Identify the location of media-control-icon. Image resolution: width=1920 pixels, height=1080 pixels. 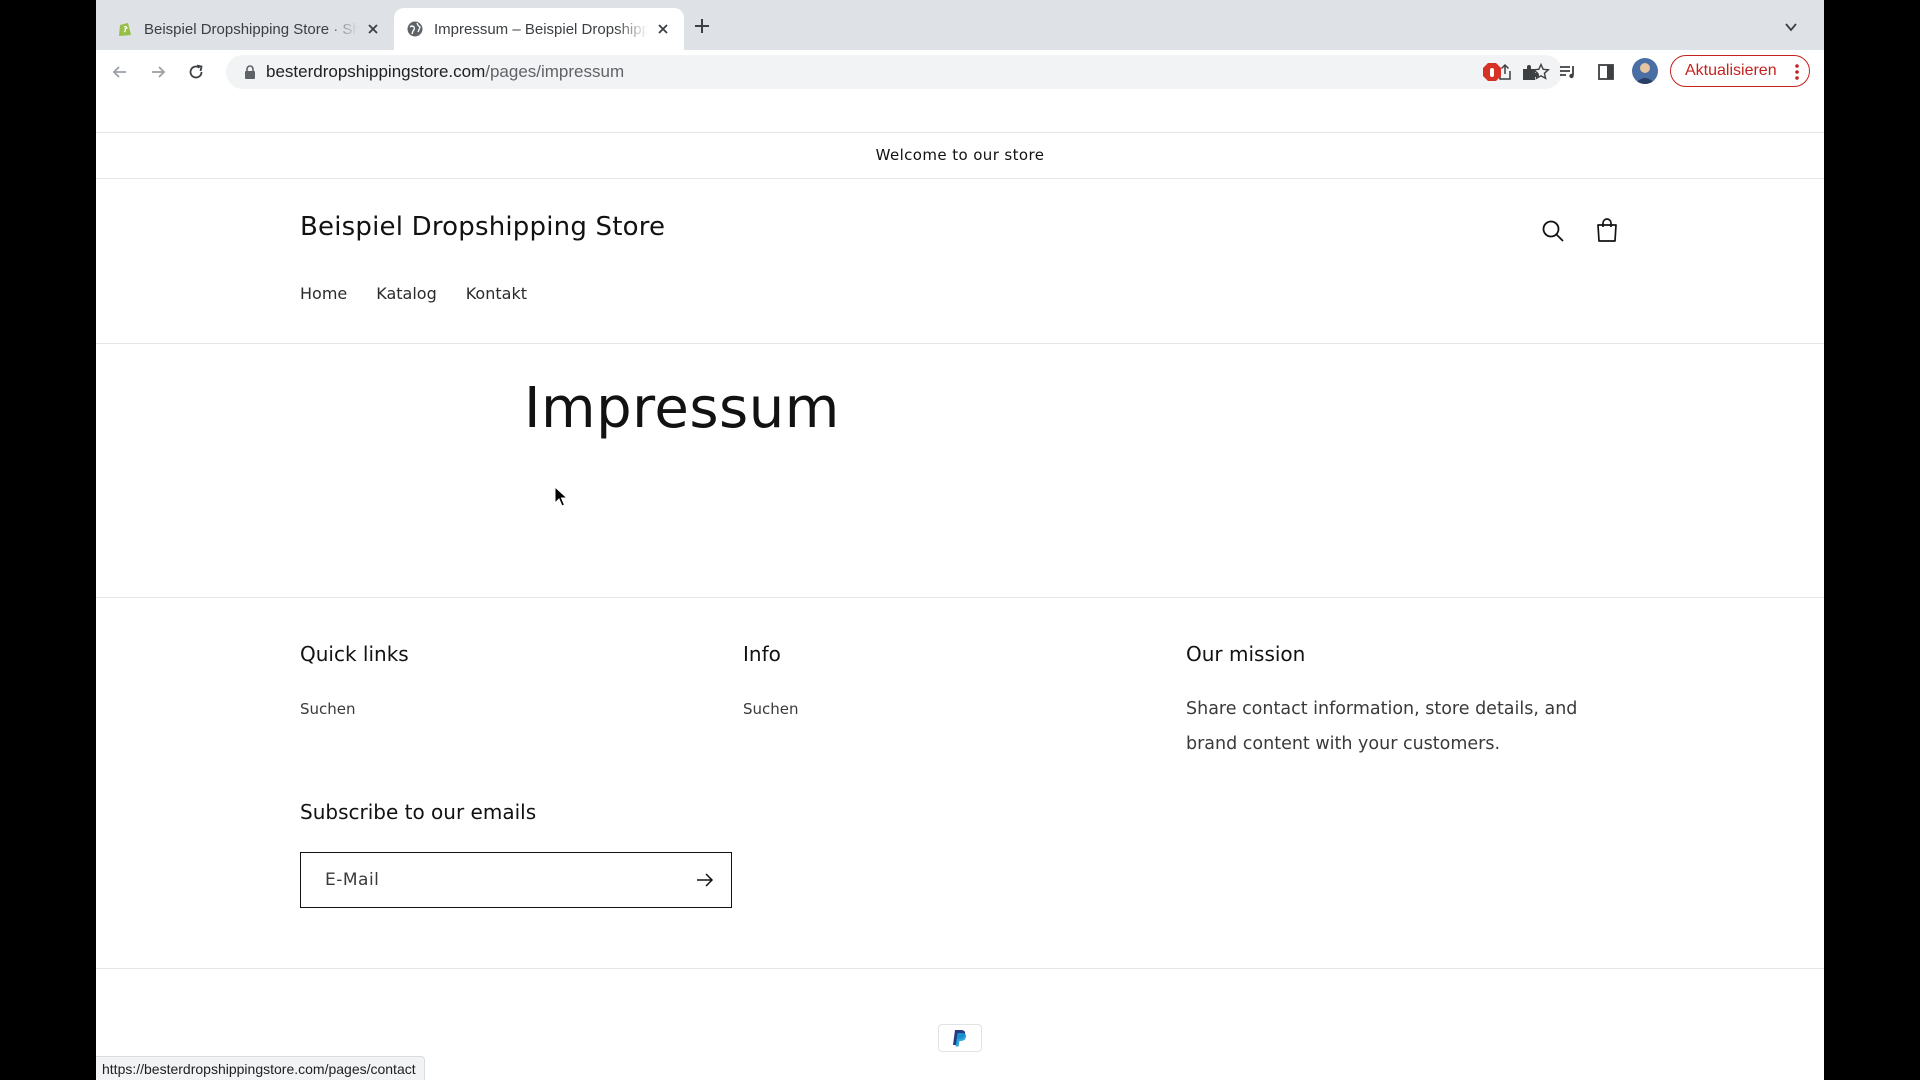
(1568, 72).